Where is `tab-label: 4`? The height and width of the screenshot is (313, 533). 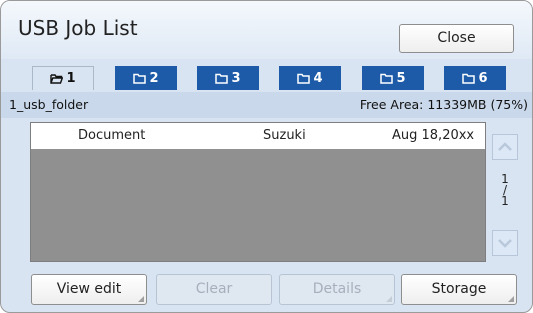
tab-label: 4 is located at coordinates (318, 78).